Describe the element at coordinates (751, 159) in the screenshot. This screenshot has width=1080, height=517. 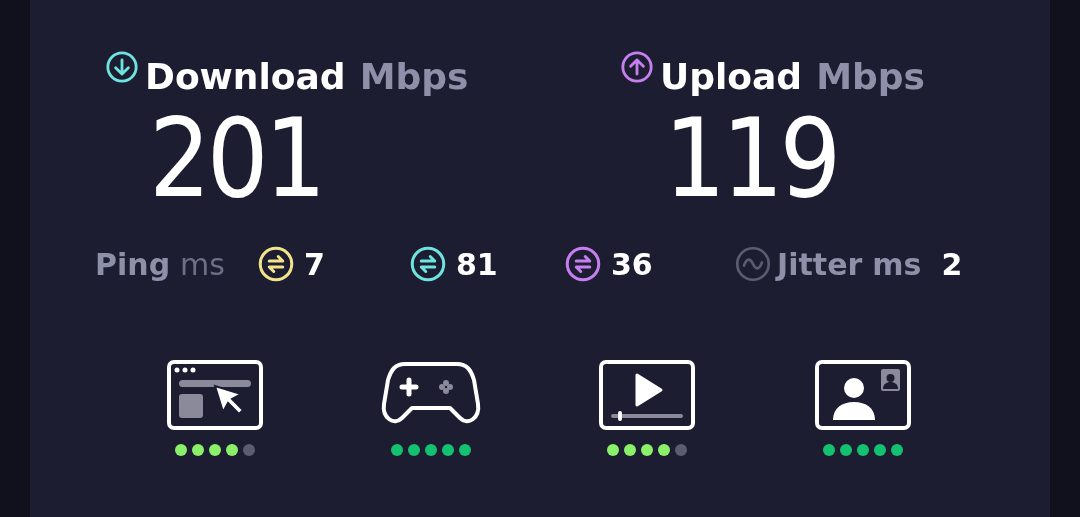
I see `speed-value: 119` at that location.